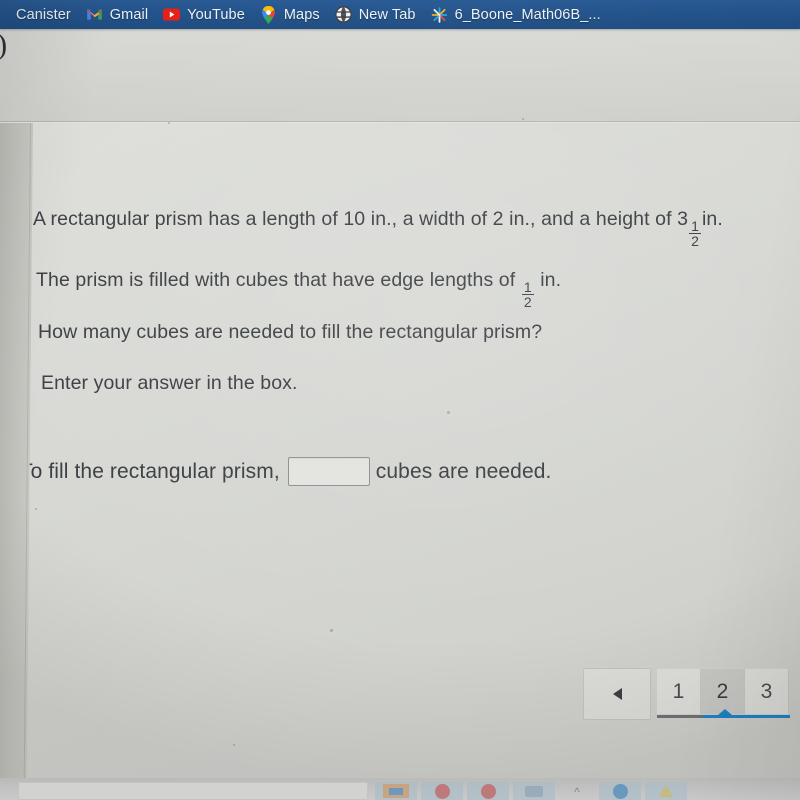 The image size is (800, 800). What do you see at coordinates (328, 471) in the screenshot?
I see `answer-input` at bounding box center [328, 471].